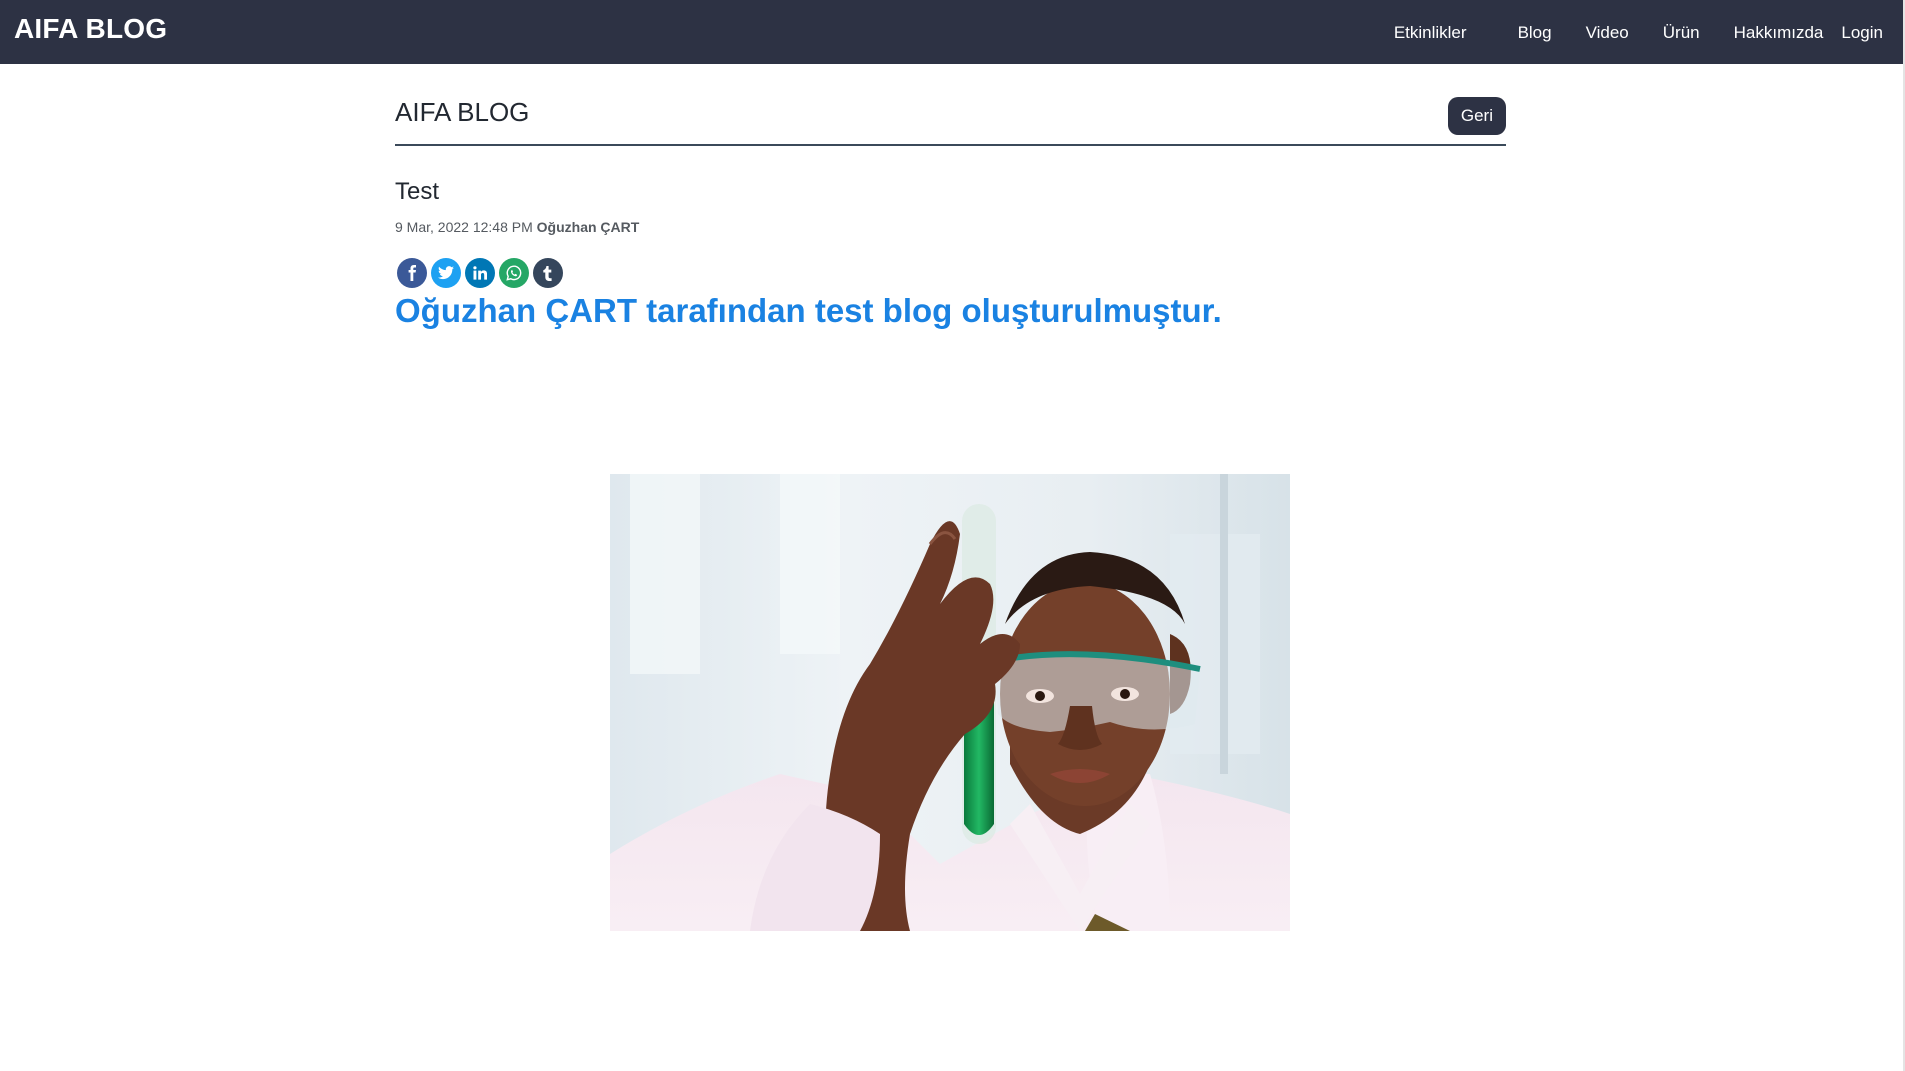 This screenshot has height=1071, width=1905. I want to click on post-meta: 9 Mar, 2022 12:48 PM Oğuzhan ÇART, so click(517, 227).